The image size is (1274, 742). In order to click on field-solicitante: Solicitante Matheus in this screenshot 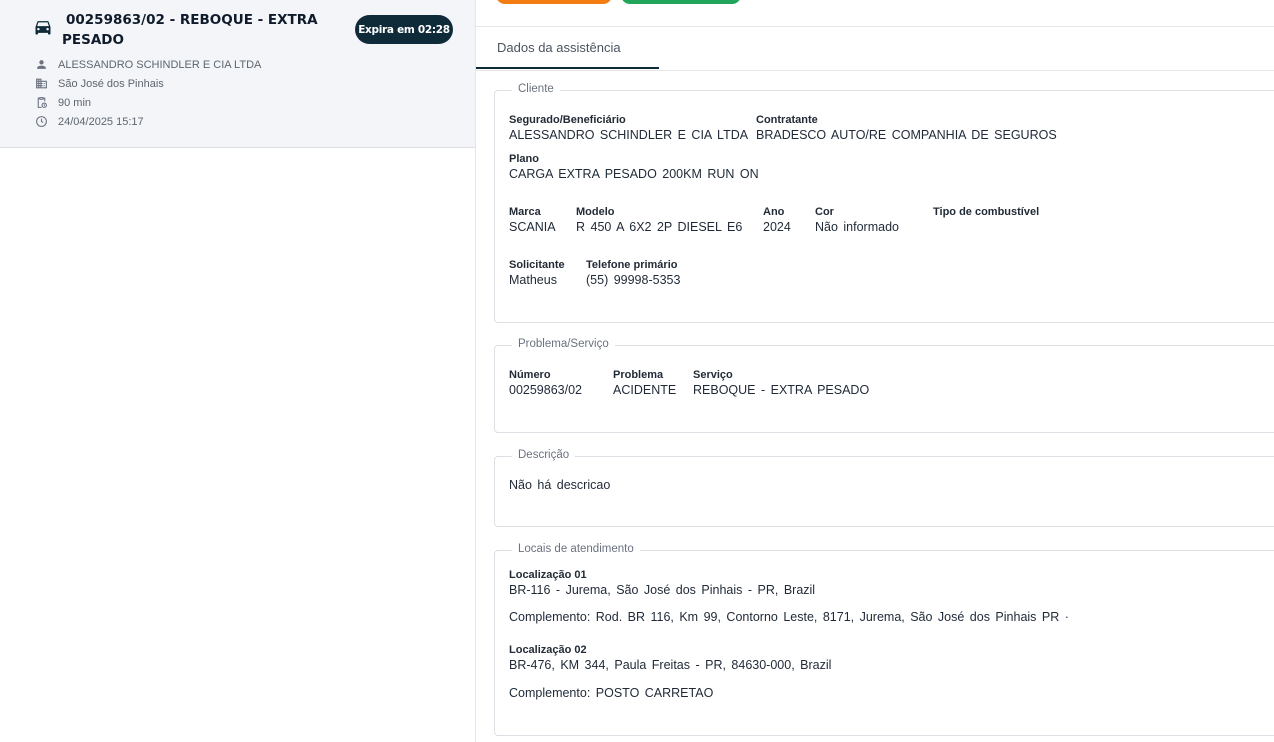, I will do `click(537, 273)`.